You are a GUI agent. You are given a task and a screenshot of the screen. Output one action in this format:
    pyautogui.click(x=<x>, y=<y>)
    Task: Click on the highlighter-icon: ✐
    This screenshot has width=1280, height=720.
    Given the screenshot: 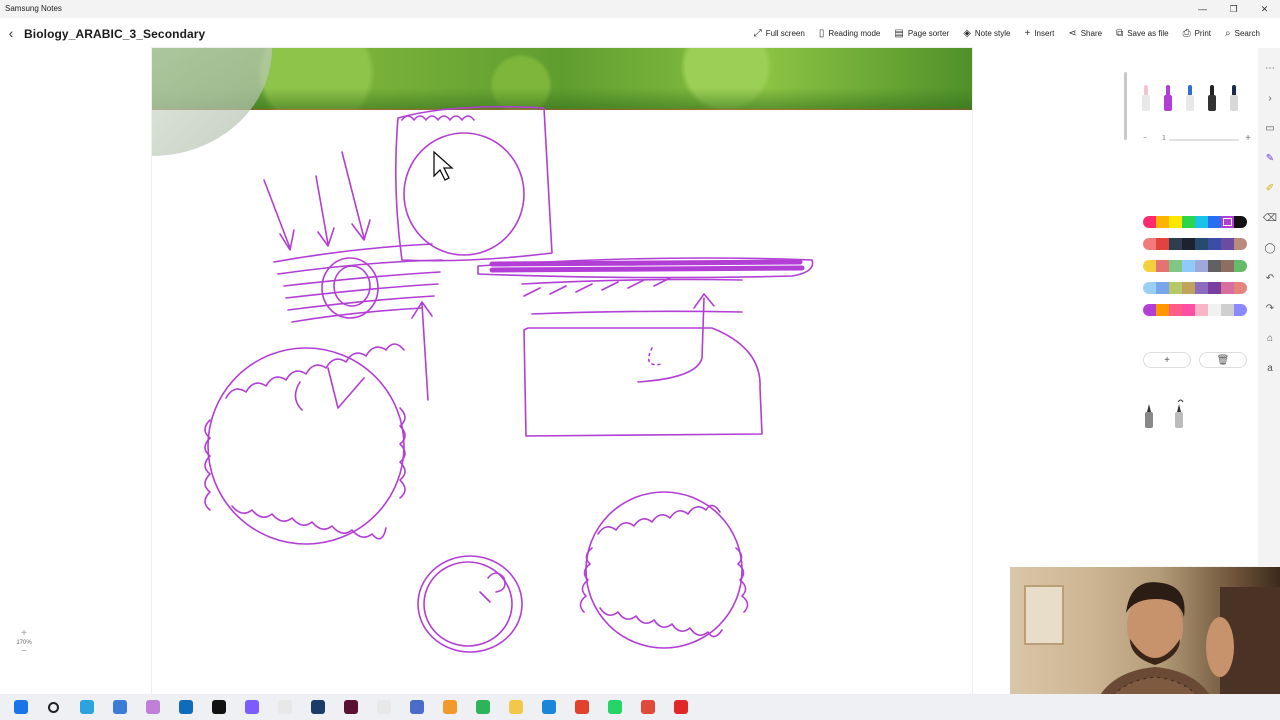 What is the action you would take?
    pyautogui.click(x=1270, y=188)
    